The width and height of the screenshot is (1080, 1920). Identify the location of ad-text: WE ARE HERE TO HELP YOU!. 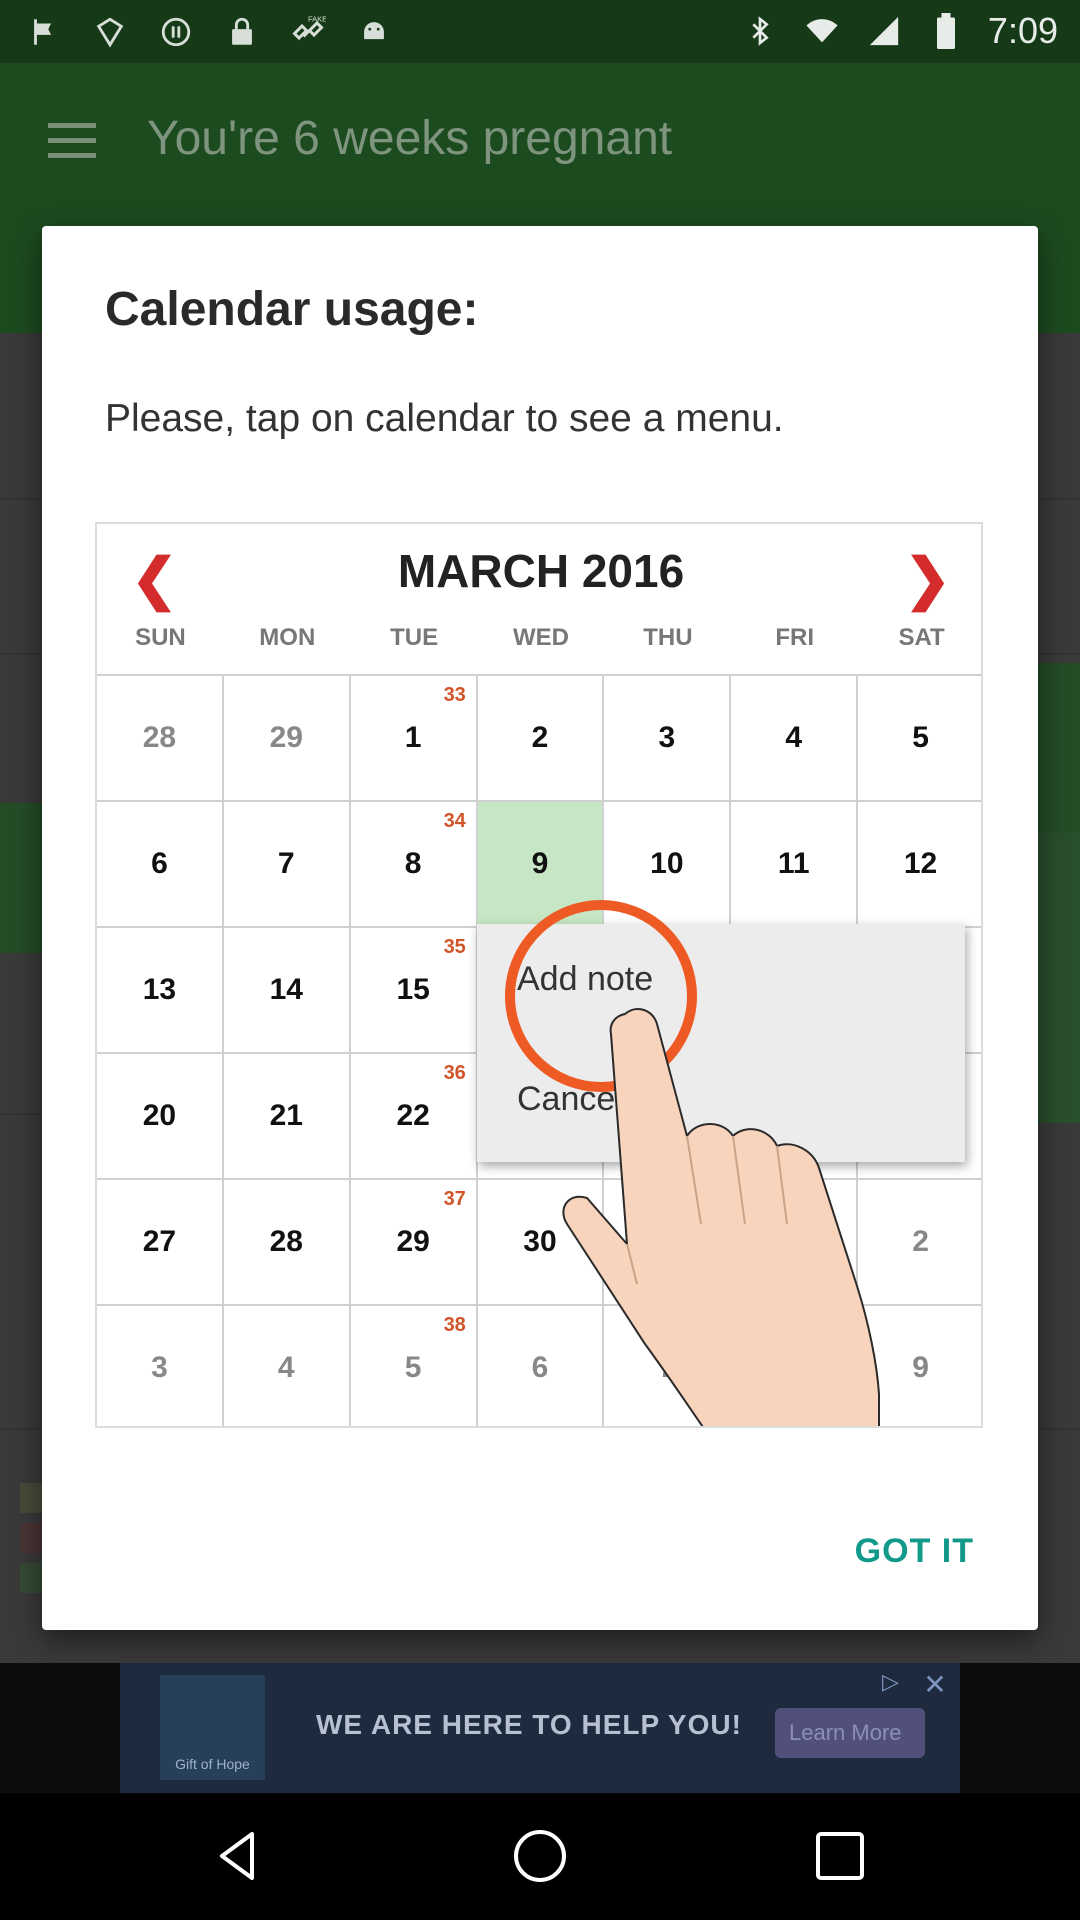
(529, 1724).